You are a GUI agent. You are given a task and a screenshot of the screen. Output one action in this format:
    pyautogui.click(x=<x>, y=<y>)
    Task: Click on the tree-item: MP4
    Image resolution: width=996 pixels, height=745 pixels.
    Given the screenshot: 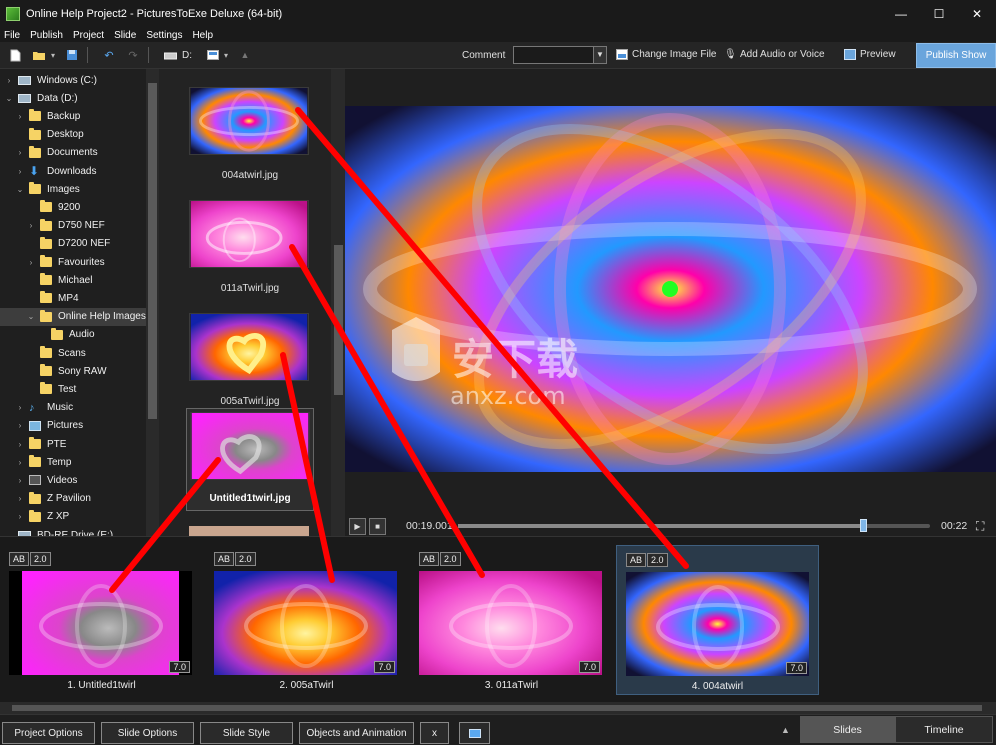 What is the action you would take?
    pyautogui.click(x=73, y=298)
    